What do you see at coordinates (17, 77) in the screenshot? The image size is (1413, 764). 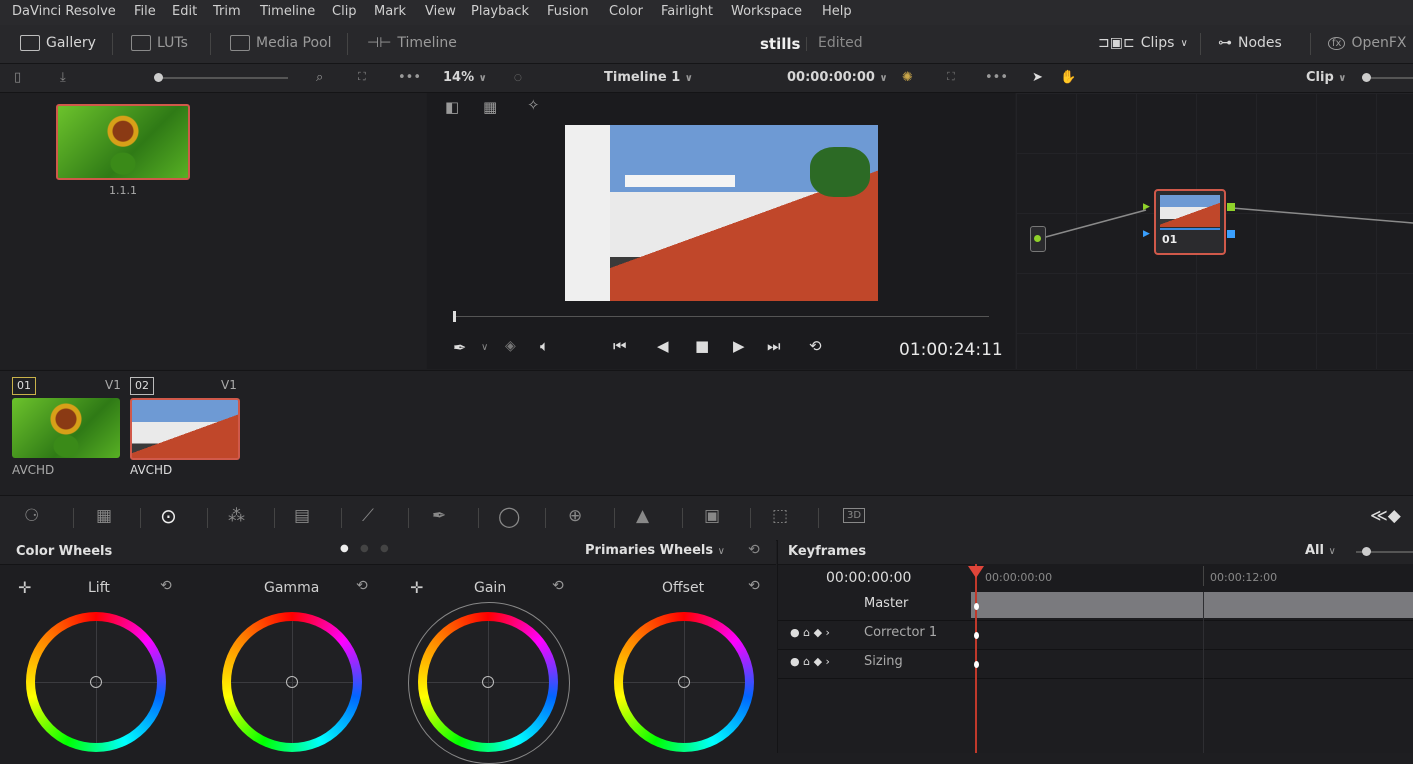 I see `sidebar-toggle-icon: ▯` at bounding box center [17, 77].